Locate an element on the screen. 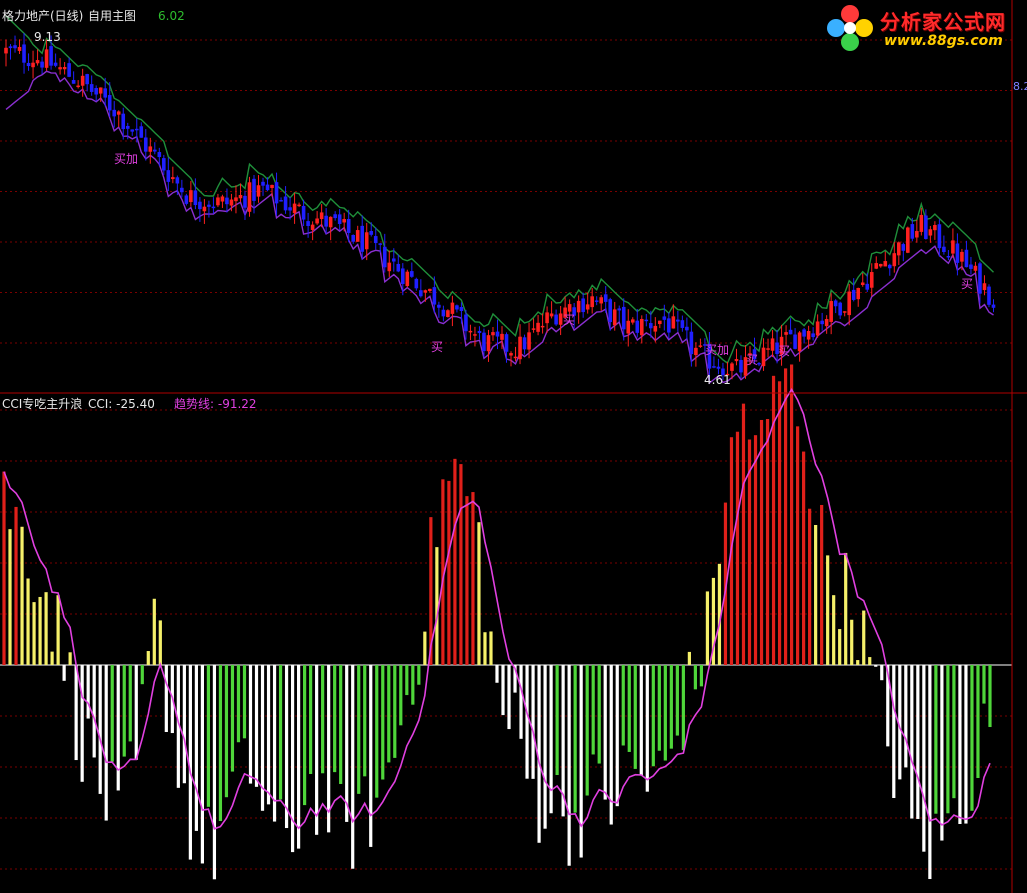 The width and height of the screenshot is (1027, 893). flower-logo-icon is located at coordinates (850, 28).